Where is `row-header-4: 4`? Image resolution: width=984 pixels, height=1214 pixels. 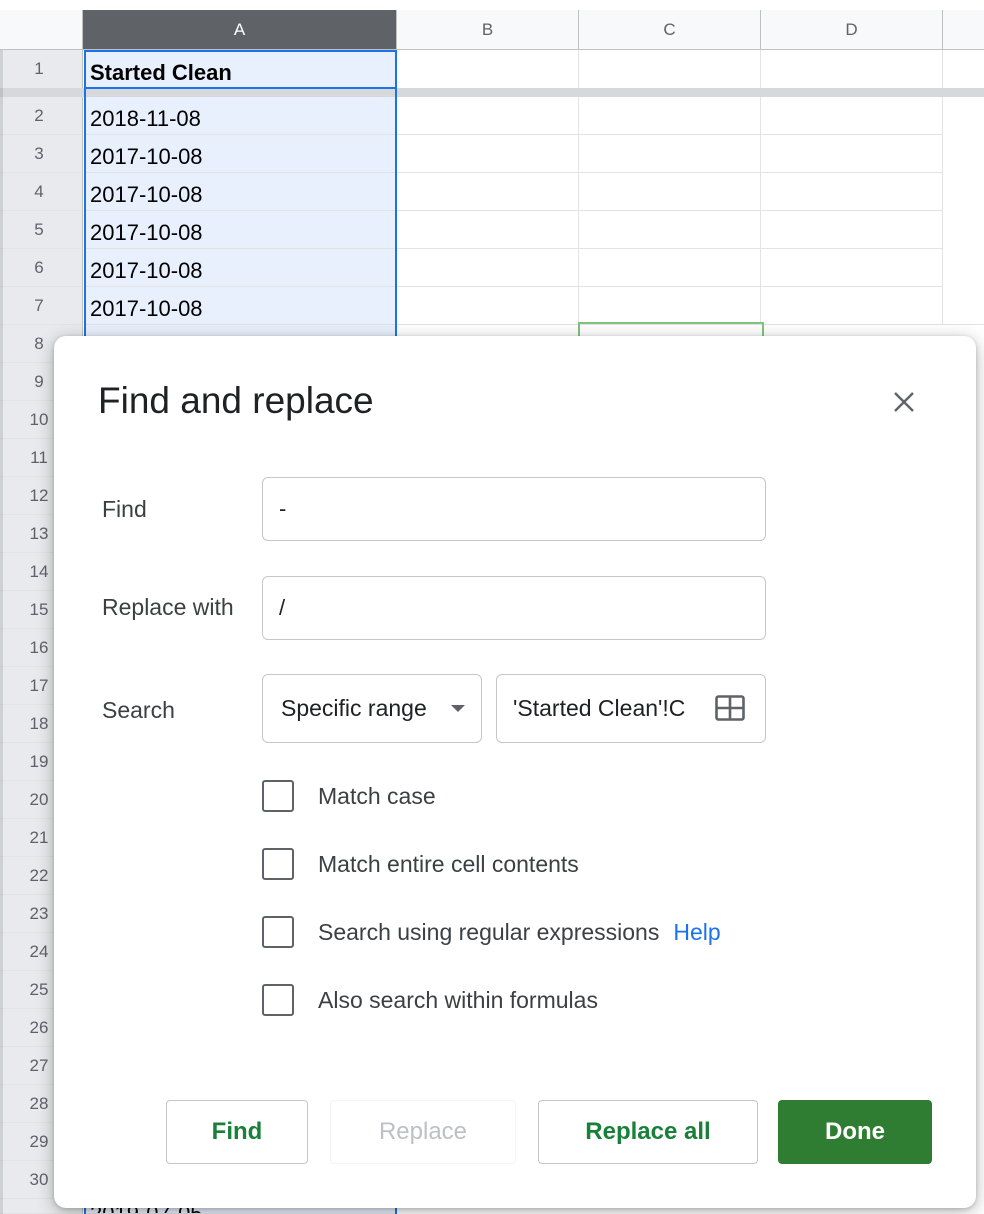
row-header-4: 4 is located at coordinates (41, 192).